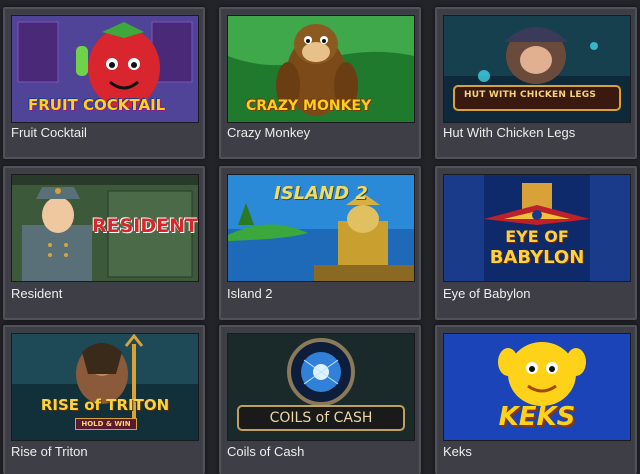 Image resolution: width=640 pixels, height=474 pixels. Describe the element at coordinates (321, 228) in the screenshot. I see `game-thumbnail-island-2: ISLAND 2` at that location.